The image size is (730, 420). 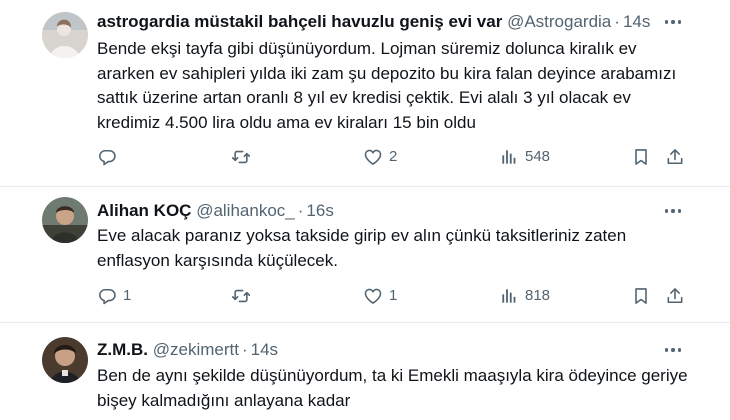 What do you see at coordinates (245, 210) in the screenshot?
I see `user-handle: @alihankoc_` at bounding box center [245, 210].